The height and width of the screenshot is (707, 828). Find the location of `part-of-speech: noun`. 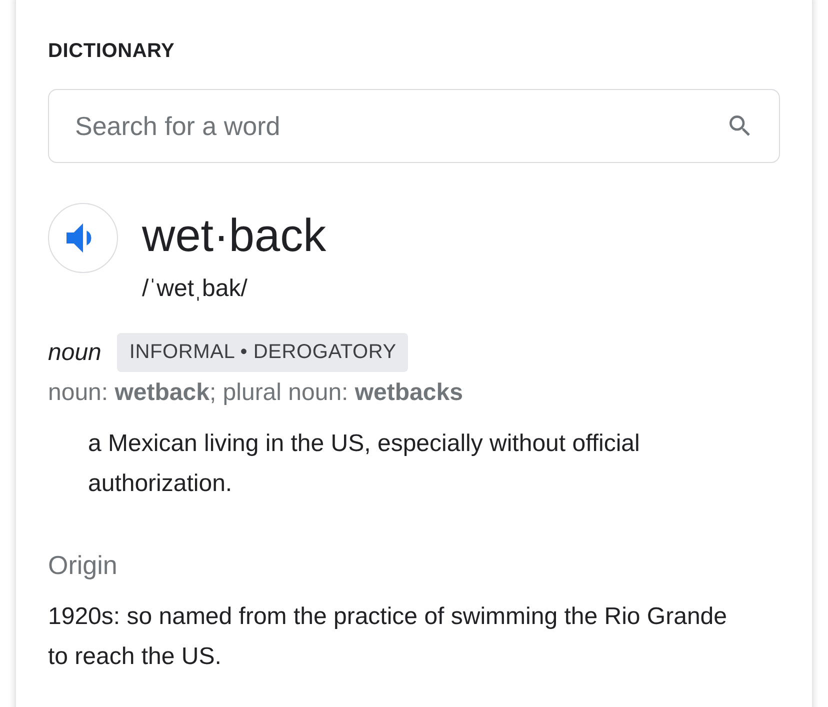

part-of-speech: noun is located at coordinates (75, 352).